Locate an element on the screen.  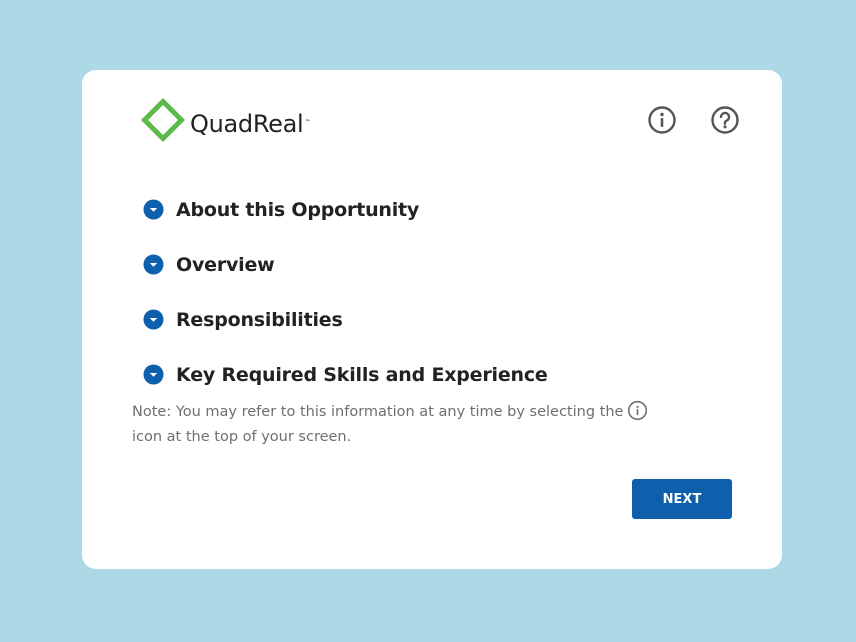
note-text-after: icon at the top of your screen. is located at coordinates (242, 437).